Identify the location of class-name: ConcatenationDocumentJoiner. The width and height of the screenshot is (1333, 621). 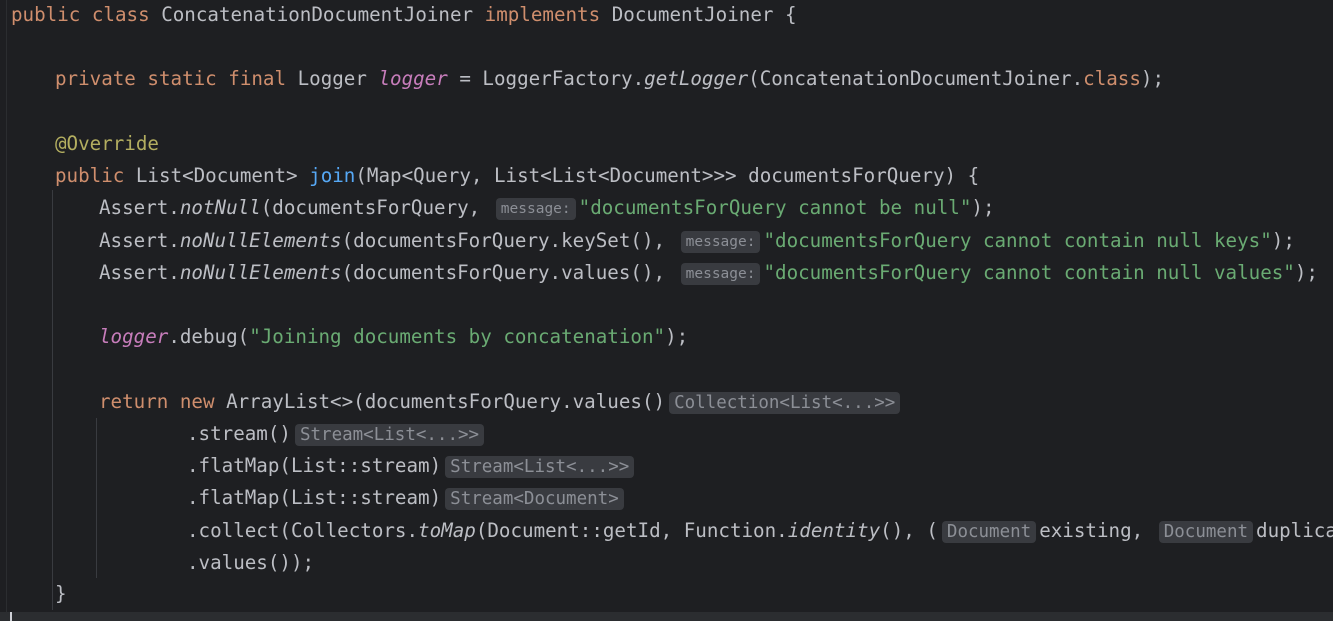
(323, 14).